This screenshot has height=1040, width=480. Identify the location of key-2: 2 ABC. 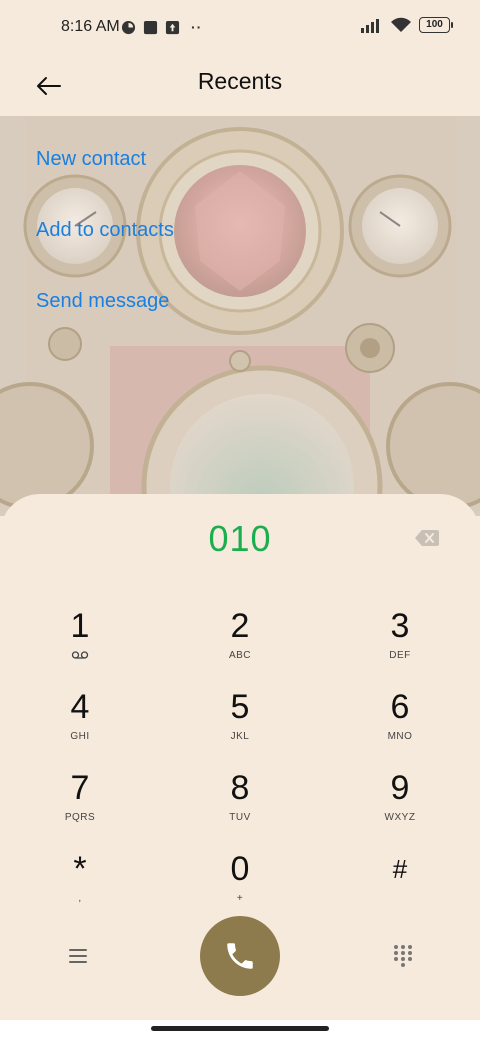
(240, 644).